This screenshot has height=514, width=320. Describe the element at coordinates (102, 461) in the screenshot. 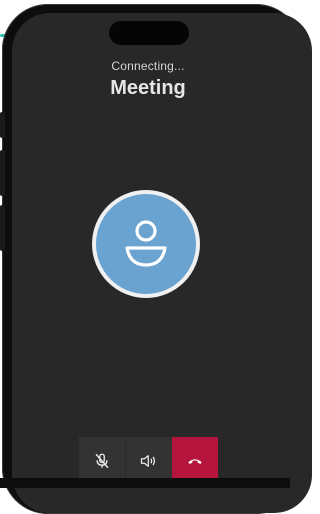

I see `microphone-off-icon` at that location.